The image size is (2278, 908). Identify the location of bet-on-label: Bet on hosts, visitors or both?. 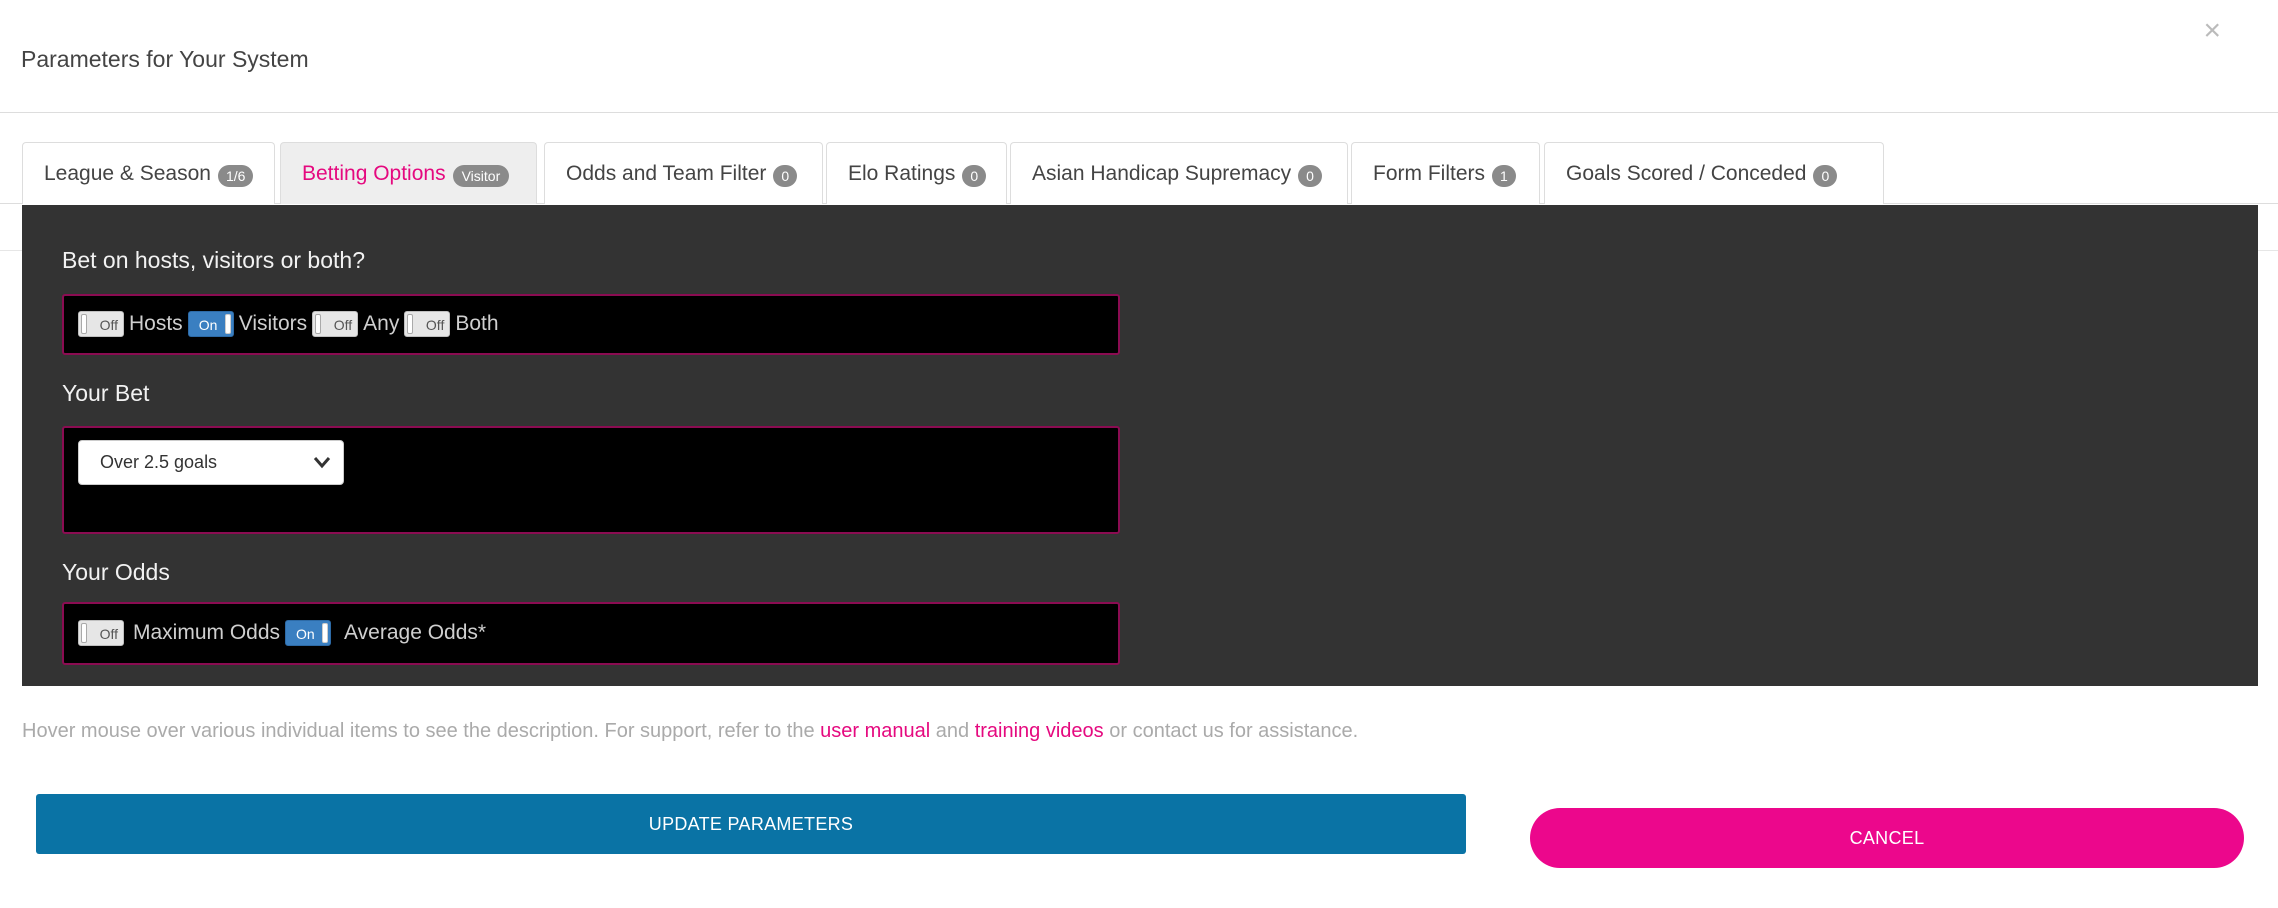
(213, 260).